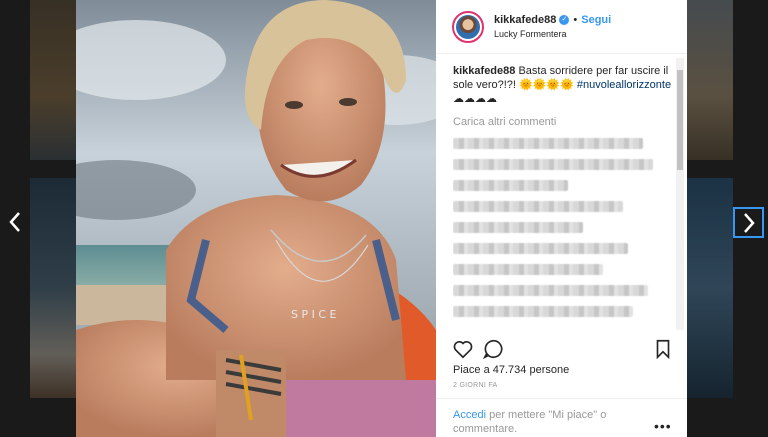  I want to click on save-button, so click(663, 349).